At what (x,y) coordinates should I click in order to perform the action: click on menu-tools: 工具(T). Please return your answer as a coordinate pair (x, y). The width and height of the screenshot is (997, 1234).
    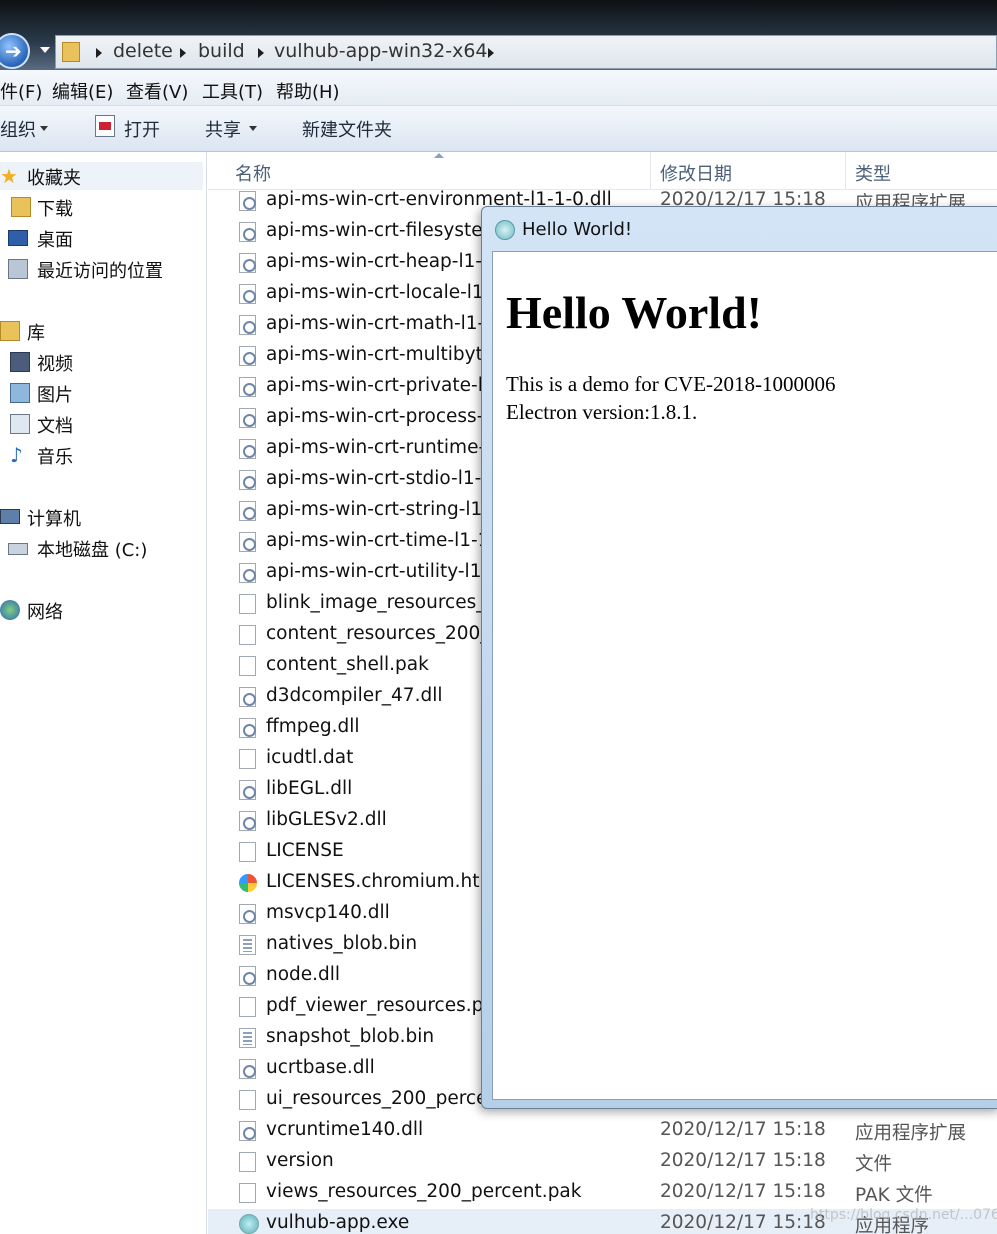
    Looking at the image, I should click on (232, 91).